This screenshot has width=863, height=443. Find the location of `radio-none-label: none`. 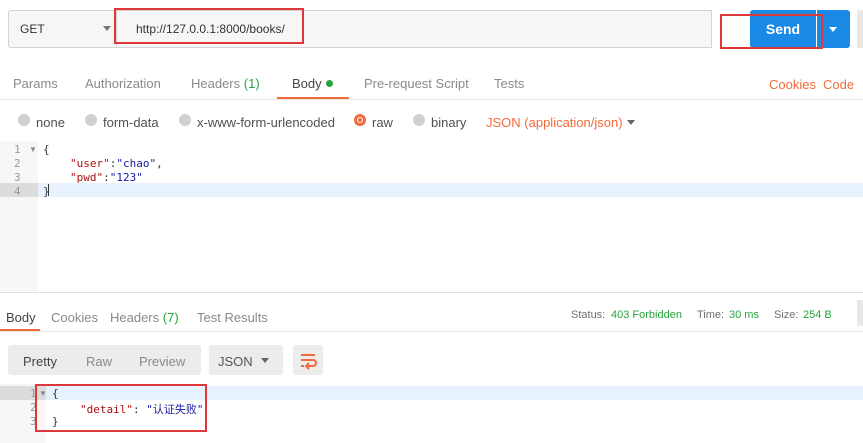

radio-none-label: none is located at coordinates (50, 122).